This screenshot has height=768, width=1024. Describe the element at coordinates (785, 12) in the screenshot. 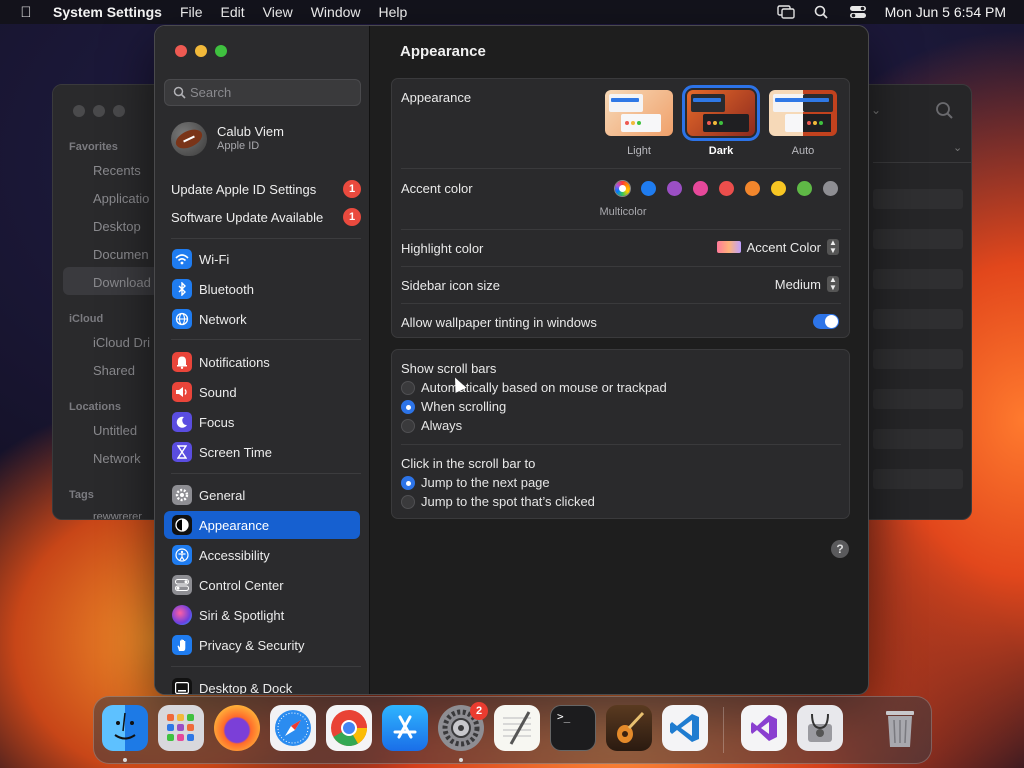

I see `screen-mirroring-icon` at that location.